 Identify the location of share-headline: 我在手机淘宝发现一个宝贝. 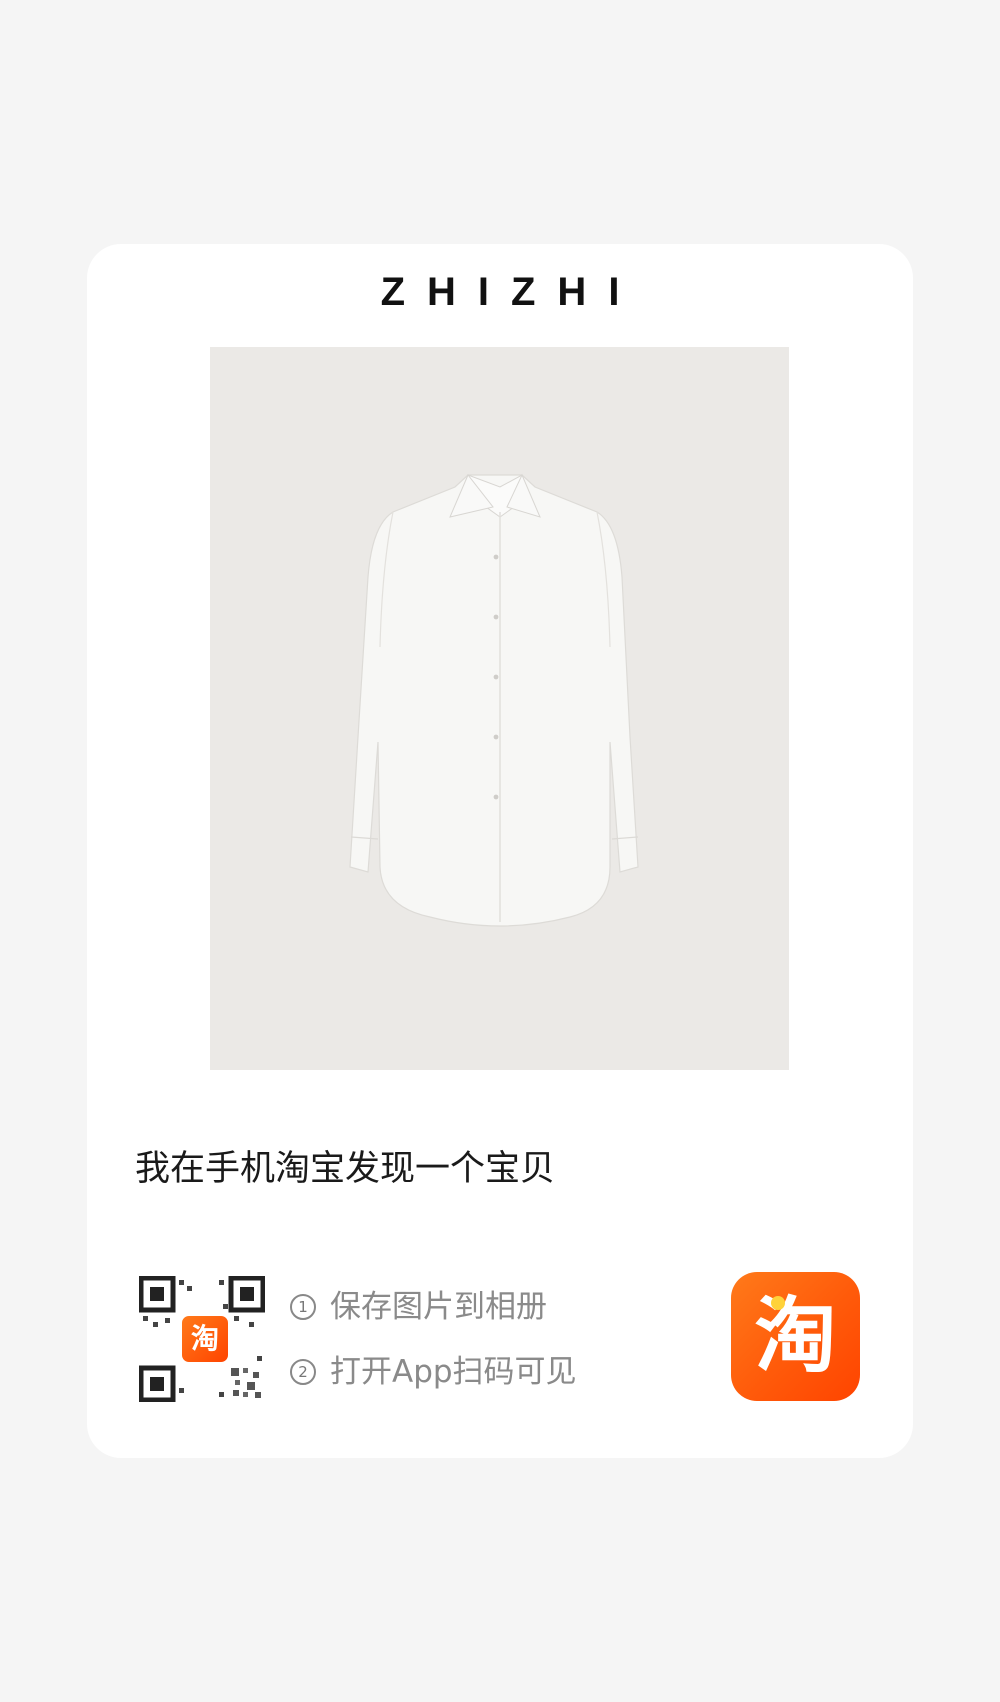
(345, 1169).